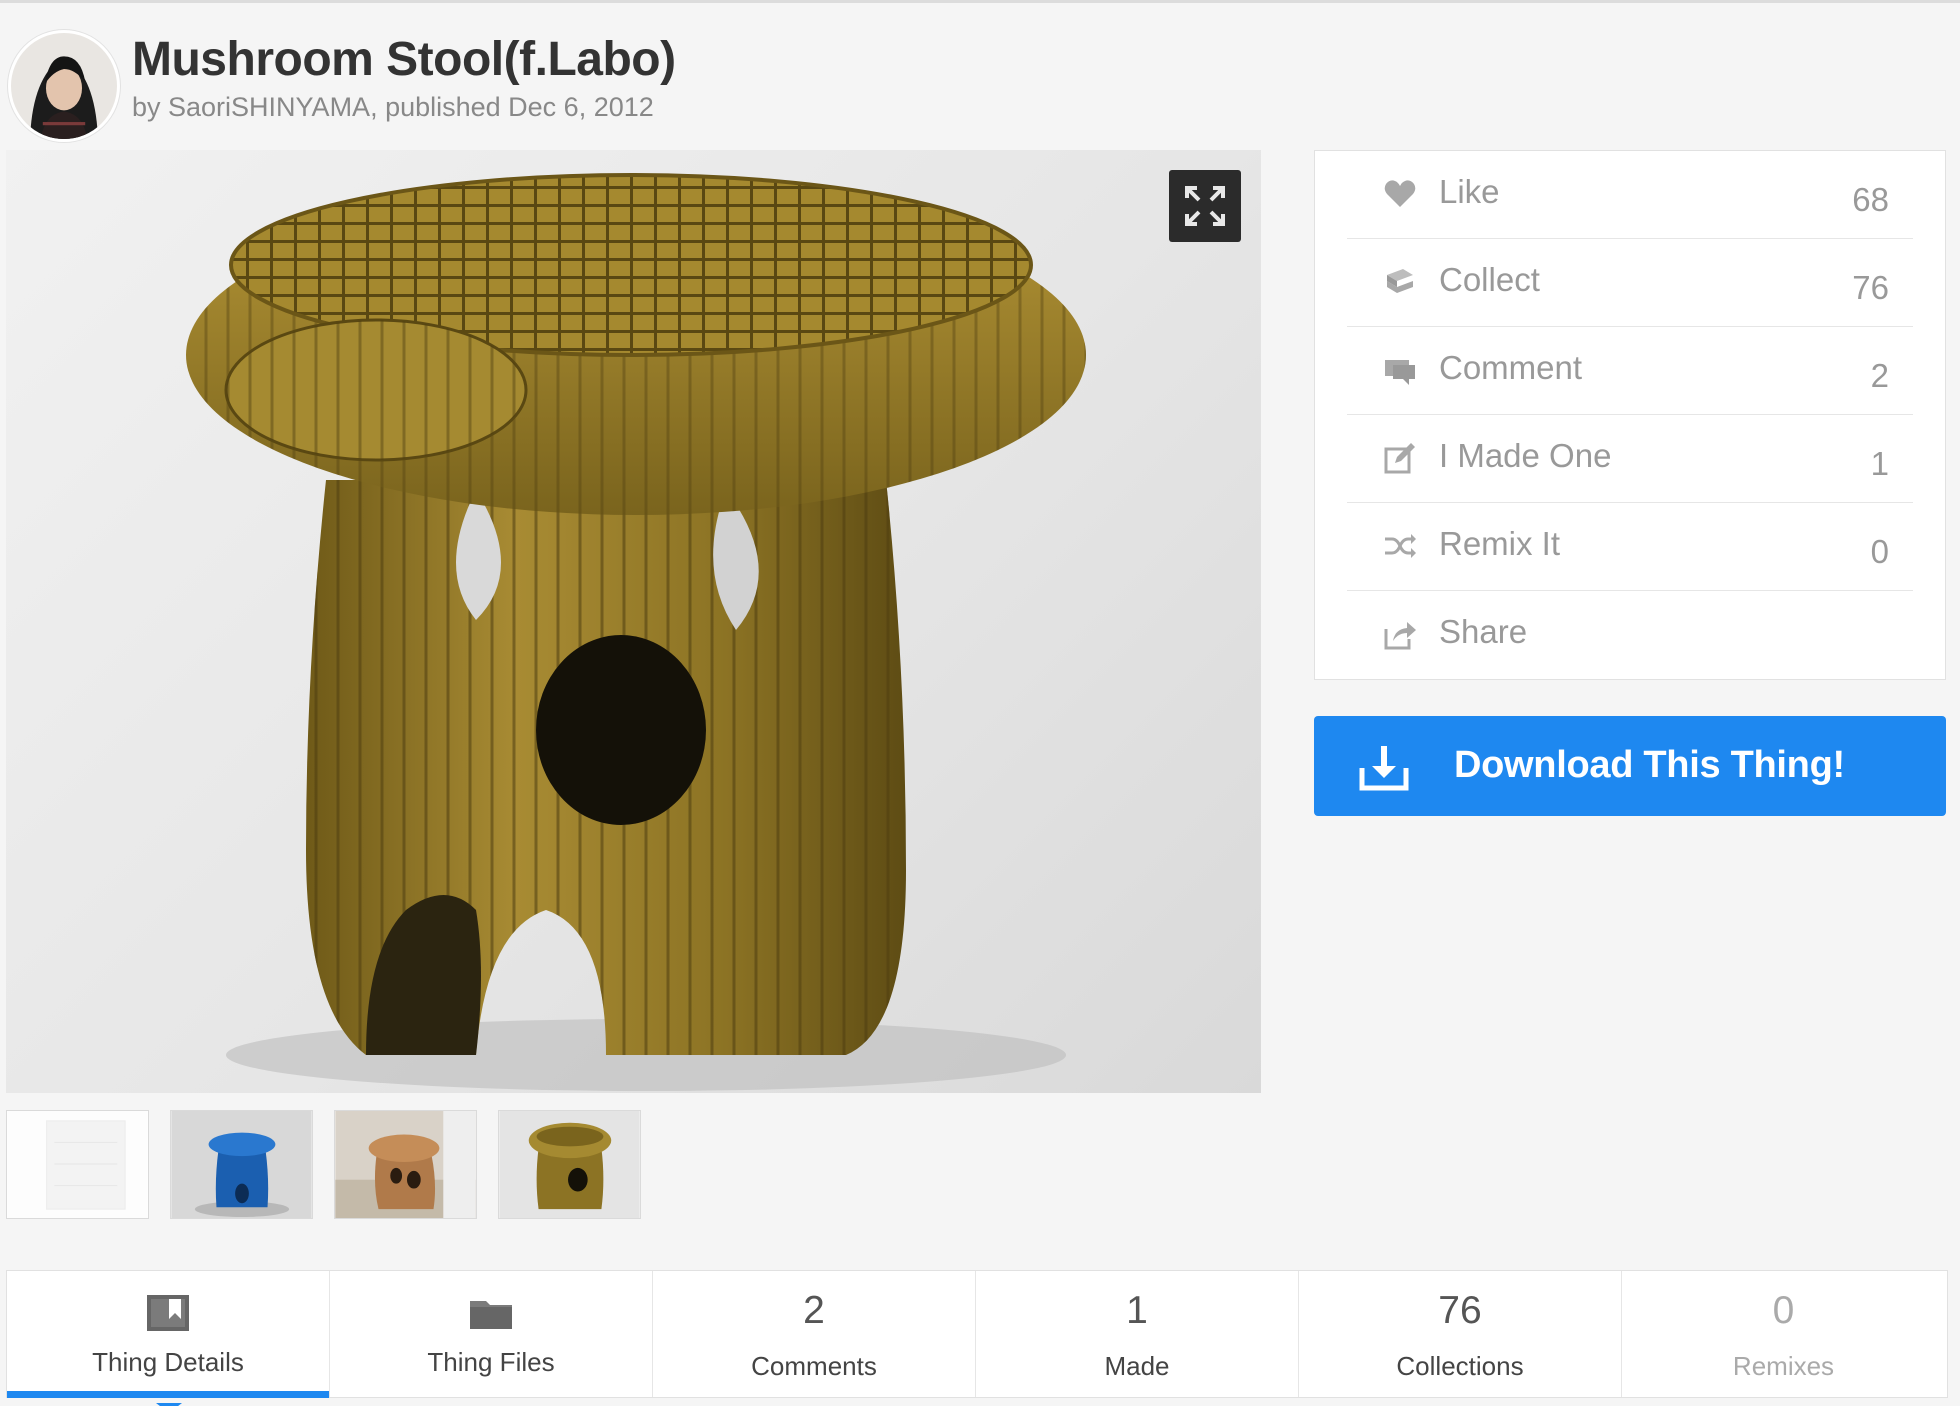 The width and height of the screenshot is (1960, 1406). What do you see at coordinates (1400, 193) in the screenshot?
I see `heart-icon` at bounding box center [1400, 193].